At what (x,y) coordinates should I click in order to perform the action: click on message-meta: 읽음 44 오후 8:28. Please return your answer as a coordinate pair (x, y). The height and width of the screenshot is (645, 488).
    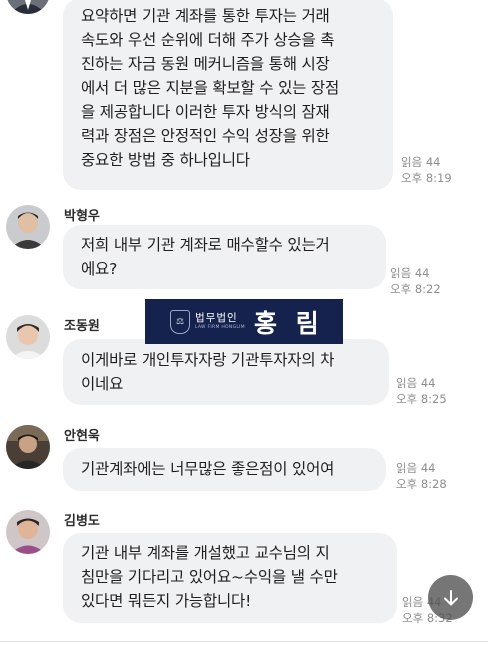
    Looking at the image, I should click on (421, 476).